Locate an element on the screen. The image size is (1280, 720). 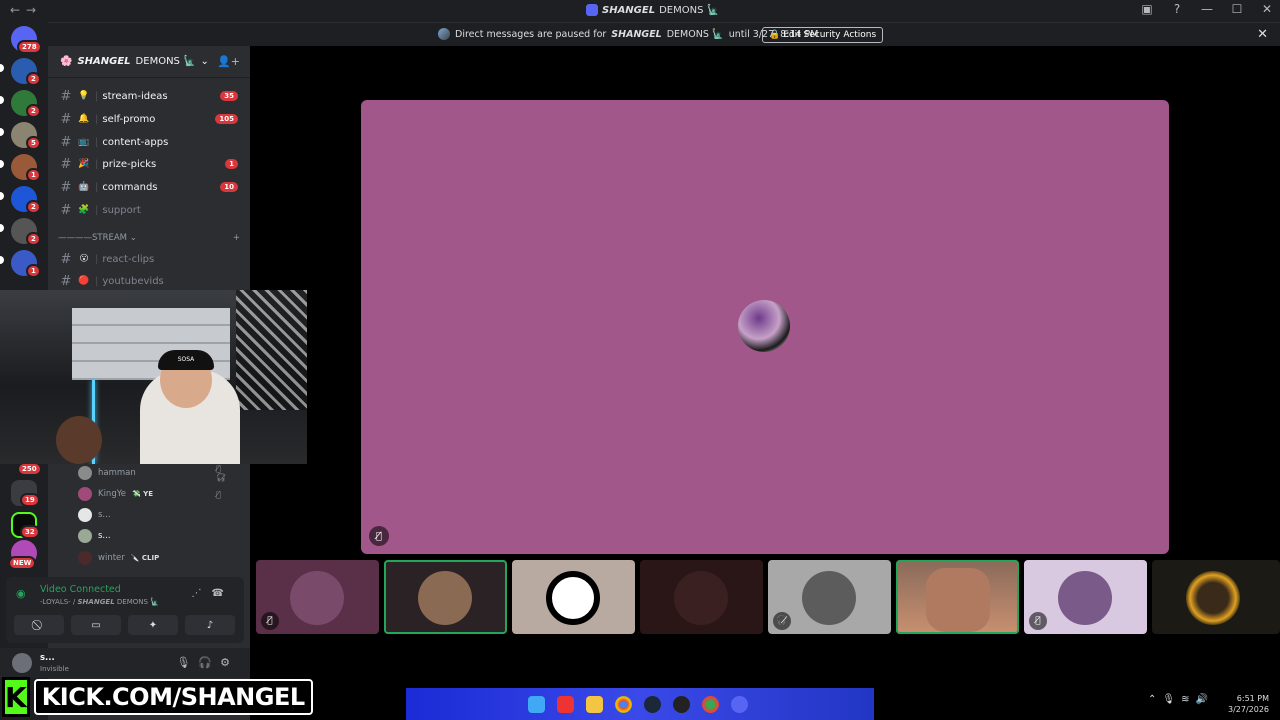
volume-icon: 🔊 is located at coordinates (1204, 699).